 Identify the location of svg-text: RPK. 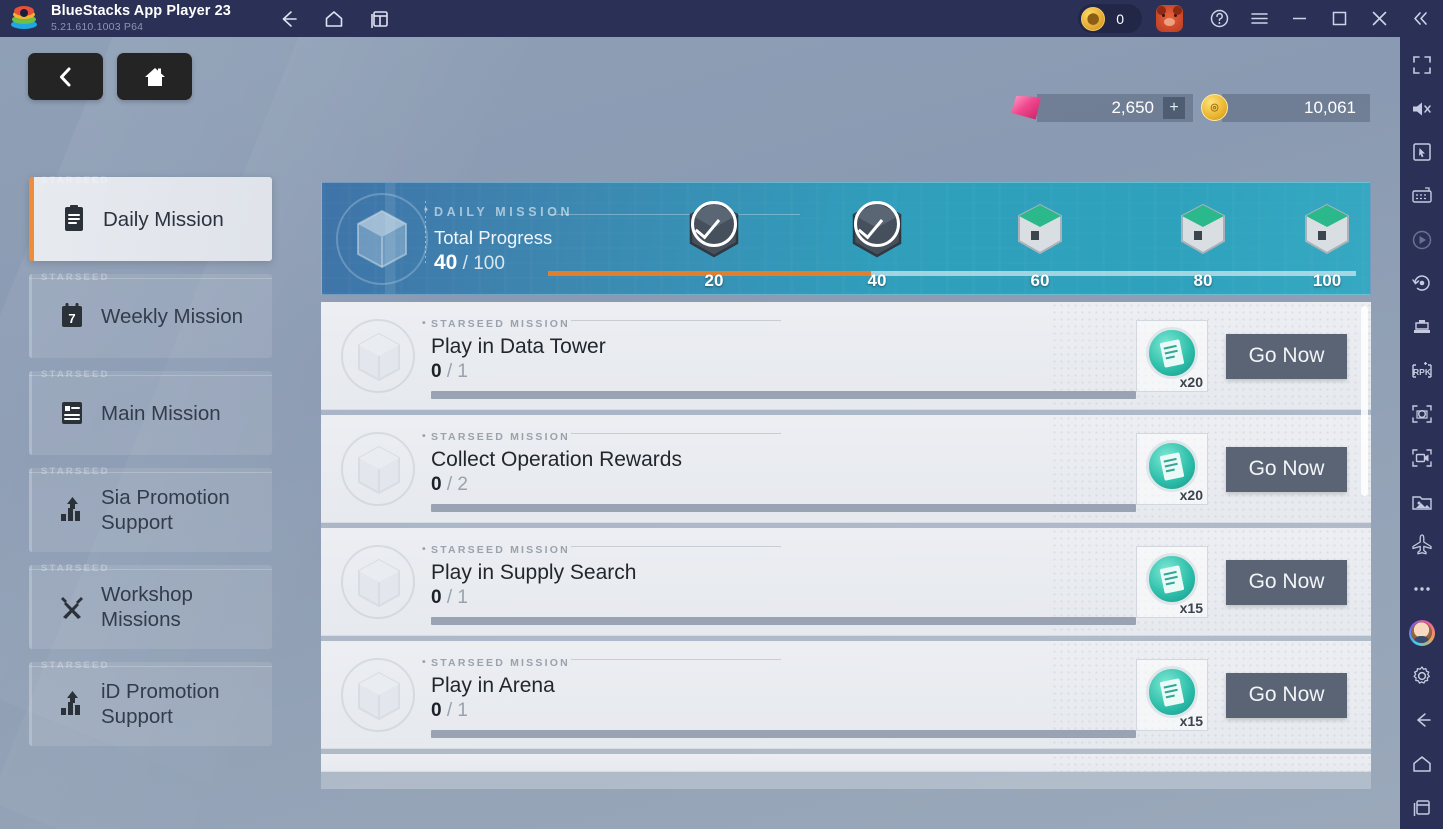
(1422, 372).